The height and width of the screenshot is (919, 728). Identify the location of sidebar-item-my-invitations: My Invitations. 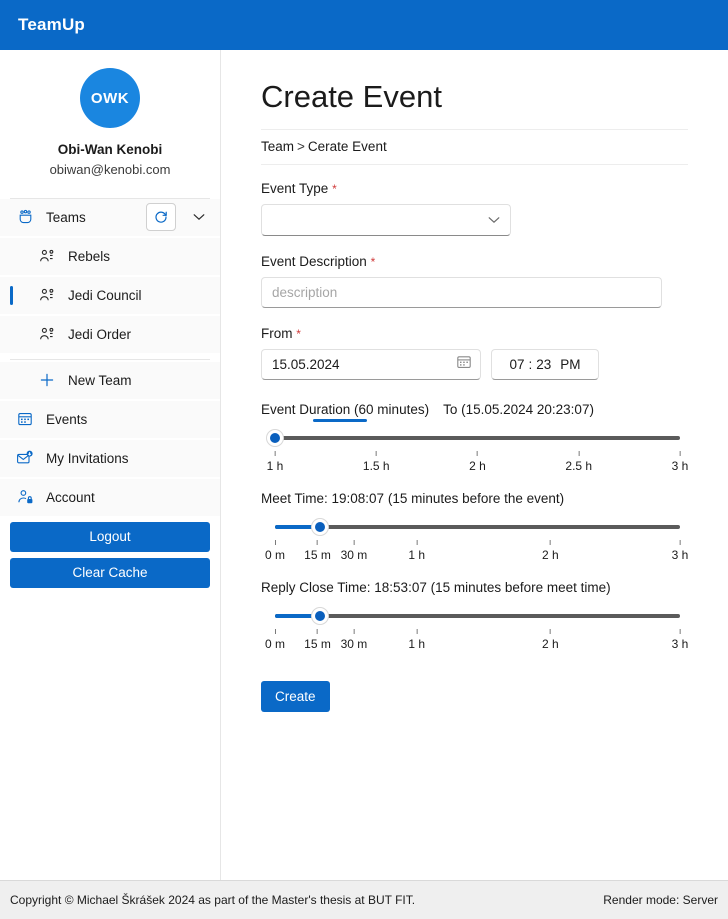
(110, 458).